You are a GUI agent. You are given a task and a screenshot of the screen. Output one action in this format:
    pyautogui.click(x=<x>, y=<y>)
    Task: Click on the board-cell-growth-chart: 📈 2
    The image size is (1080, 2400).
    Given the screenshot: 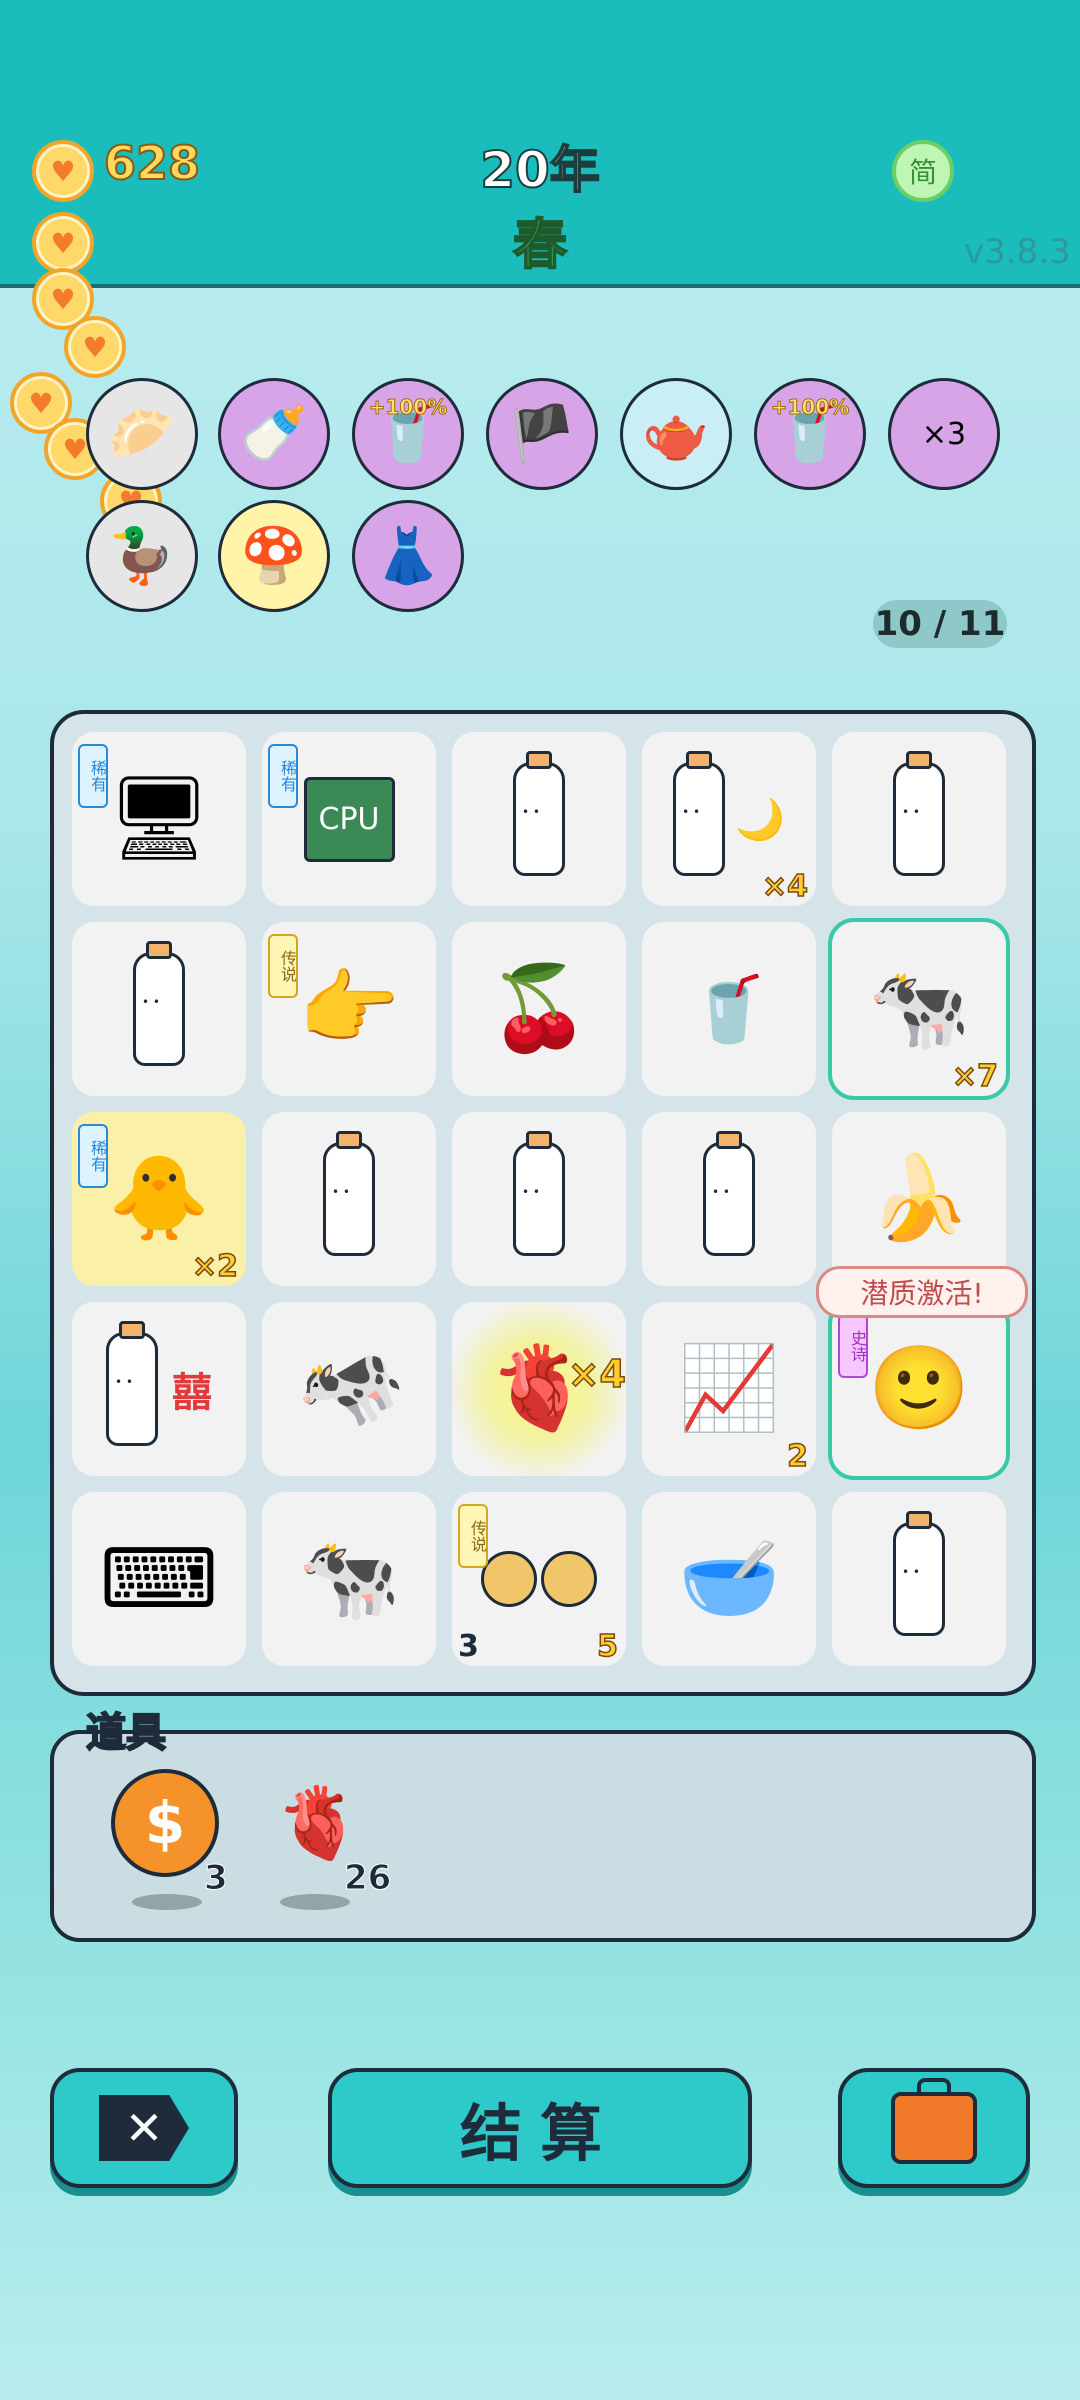 What is the action you would take?
    pyautogui.click(x=729, y=1389)
    